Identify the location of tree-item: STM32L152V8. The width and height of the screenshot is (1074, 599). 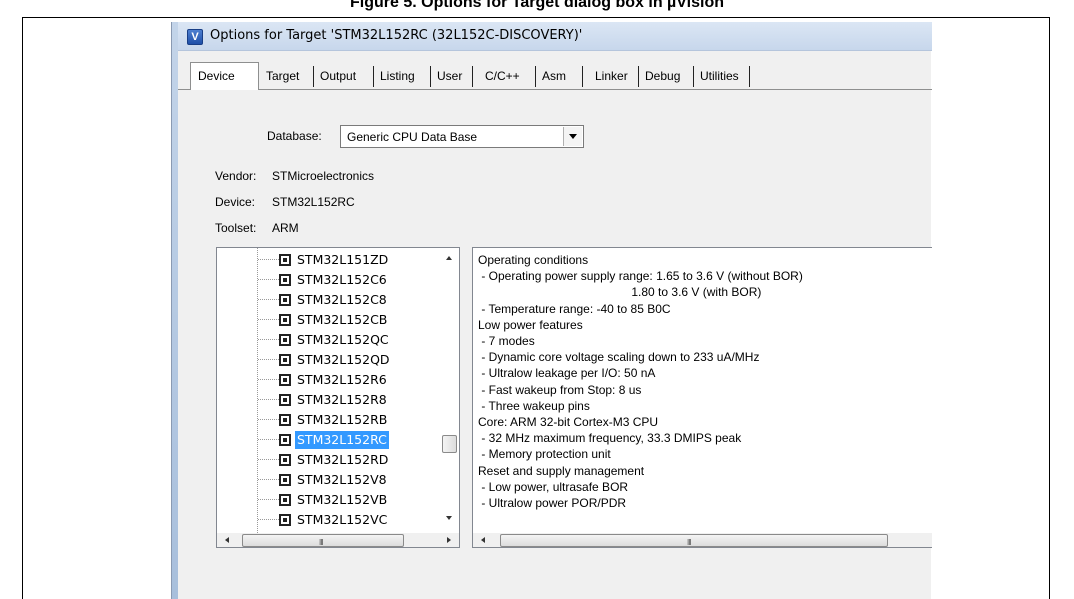
(327, 480).